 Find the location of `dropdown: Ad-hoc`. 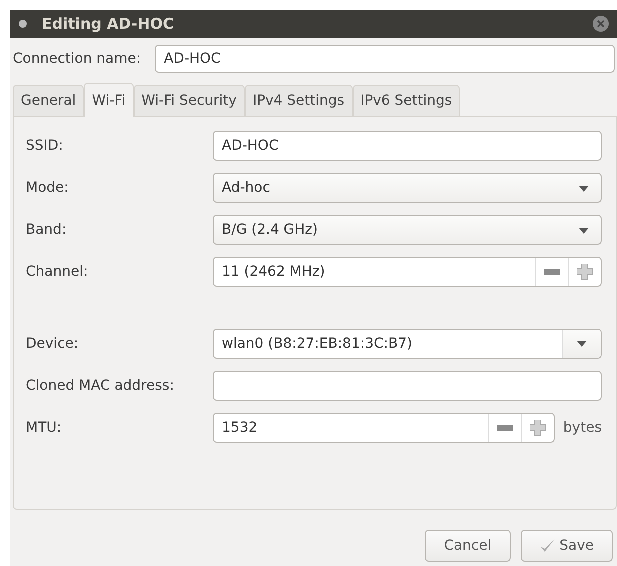

dropdown: Ad-hoc is located at coordinates (407, 188).